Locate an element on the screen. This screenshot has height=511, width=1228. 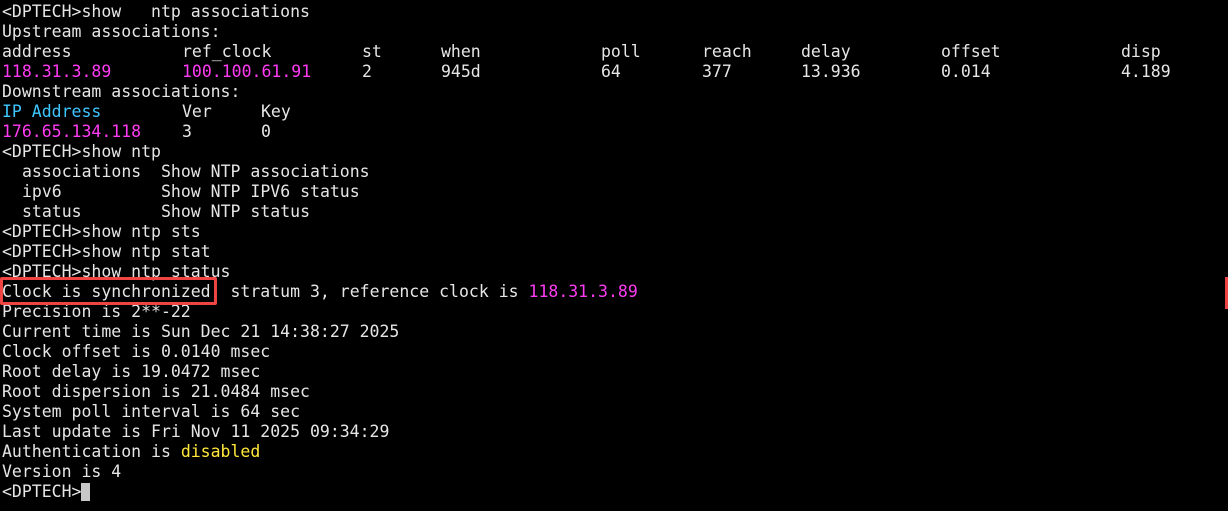
stratum-text: , stratum 3, reference clock is is located at coordinates (369, 291).